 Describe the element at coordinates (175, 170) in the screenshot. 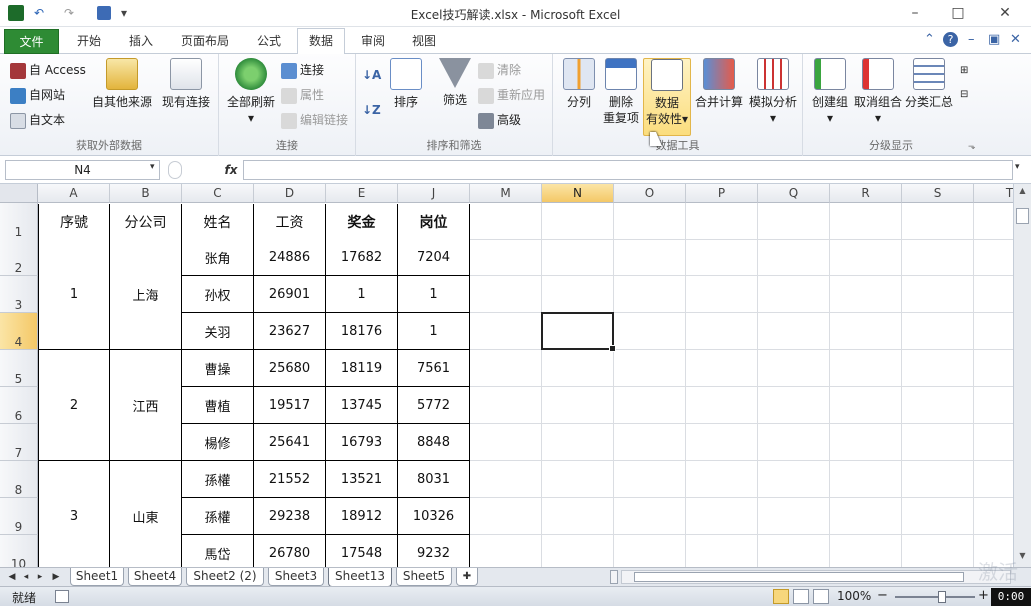

I see `formula-bar-resize-icon` at that location.